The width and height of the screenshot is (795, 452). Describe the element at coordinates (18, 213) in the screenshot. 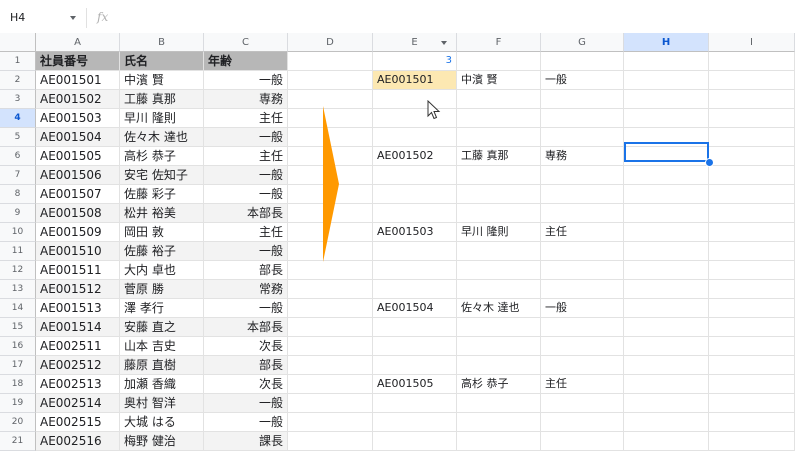

I see `row-header-9: 9` at that location.